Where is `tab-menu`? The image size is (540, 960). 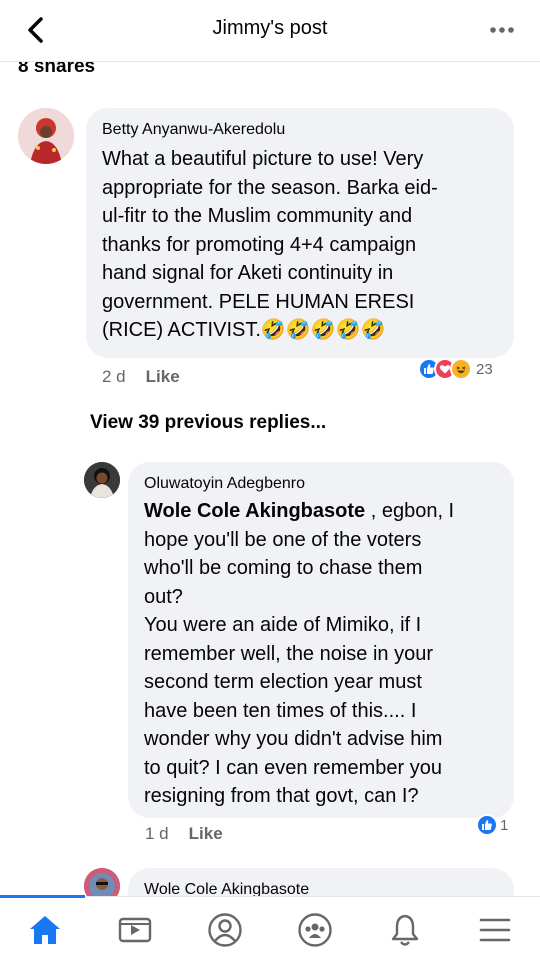 tab-menu is located at coordinates (495, 930).